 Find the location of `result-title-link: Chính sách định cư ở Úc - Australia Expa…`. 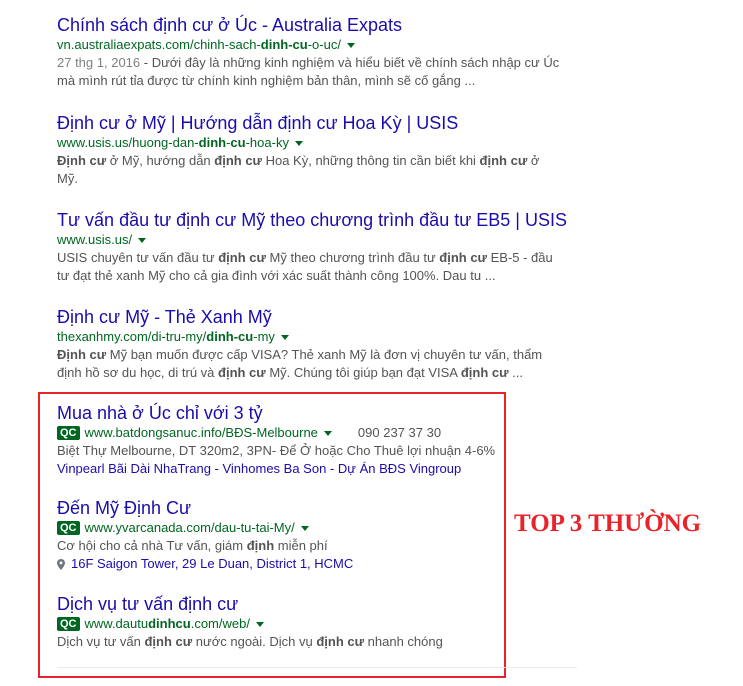

result-title-link: Chính sách định cư ở Úc - Australia Expa… is located at coordinates (317, 25).